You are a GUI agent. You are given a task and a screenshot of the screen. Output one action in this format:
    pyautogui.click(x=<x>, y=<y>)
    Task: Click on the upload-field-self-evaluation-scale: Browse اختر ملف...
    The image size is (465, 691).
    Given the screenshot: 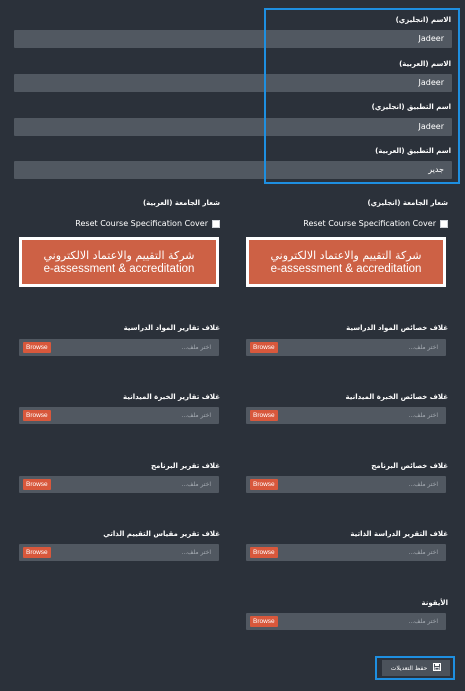 What is the action you would take?
    pyautogui.click(x=119, y=552)
    